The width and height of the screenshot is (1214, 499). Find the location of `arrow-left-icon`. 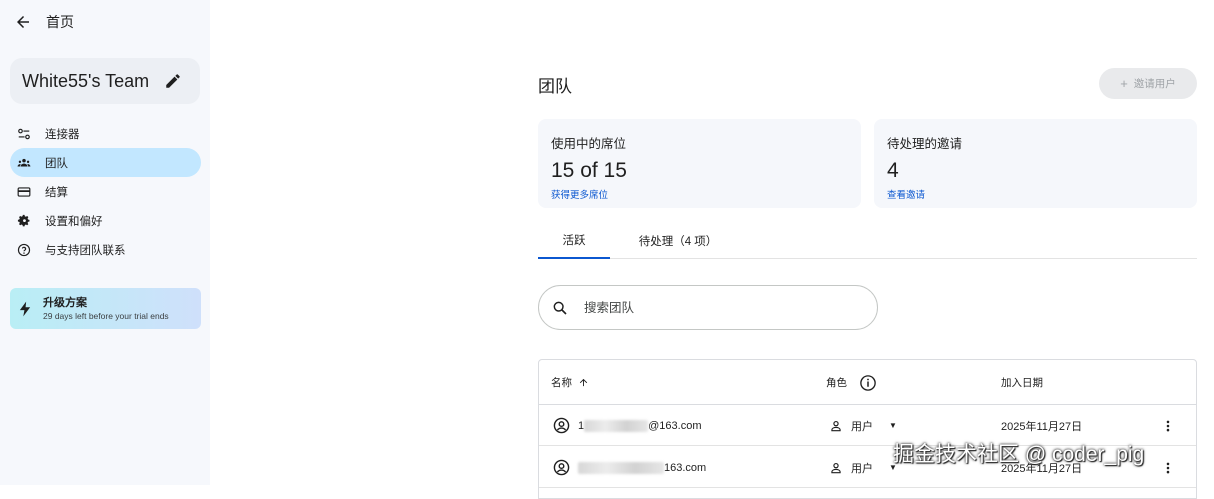

arrow-left-icon is located at coordinates (23, 22).